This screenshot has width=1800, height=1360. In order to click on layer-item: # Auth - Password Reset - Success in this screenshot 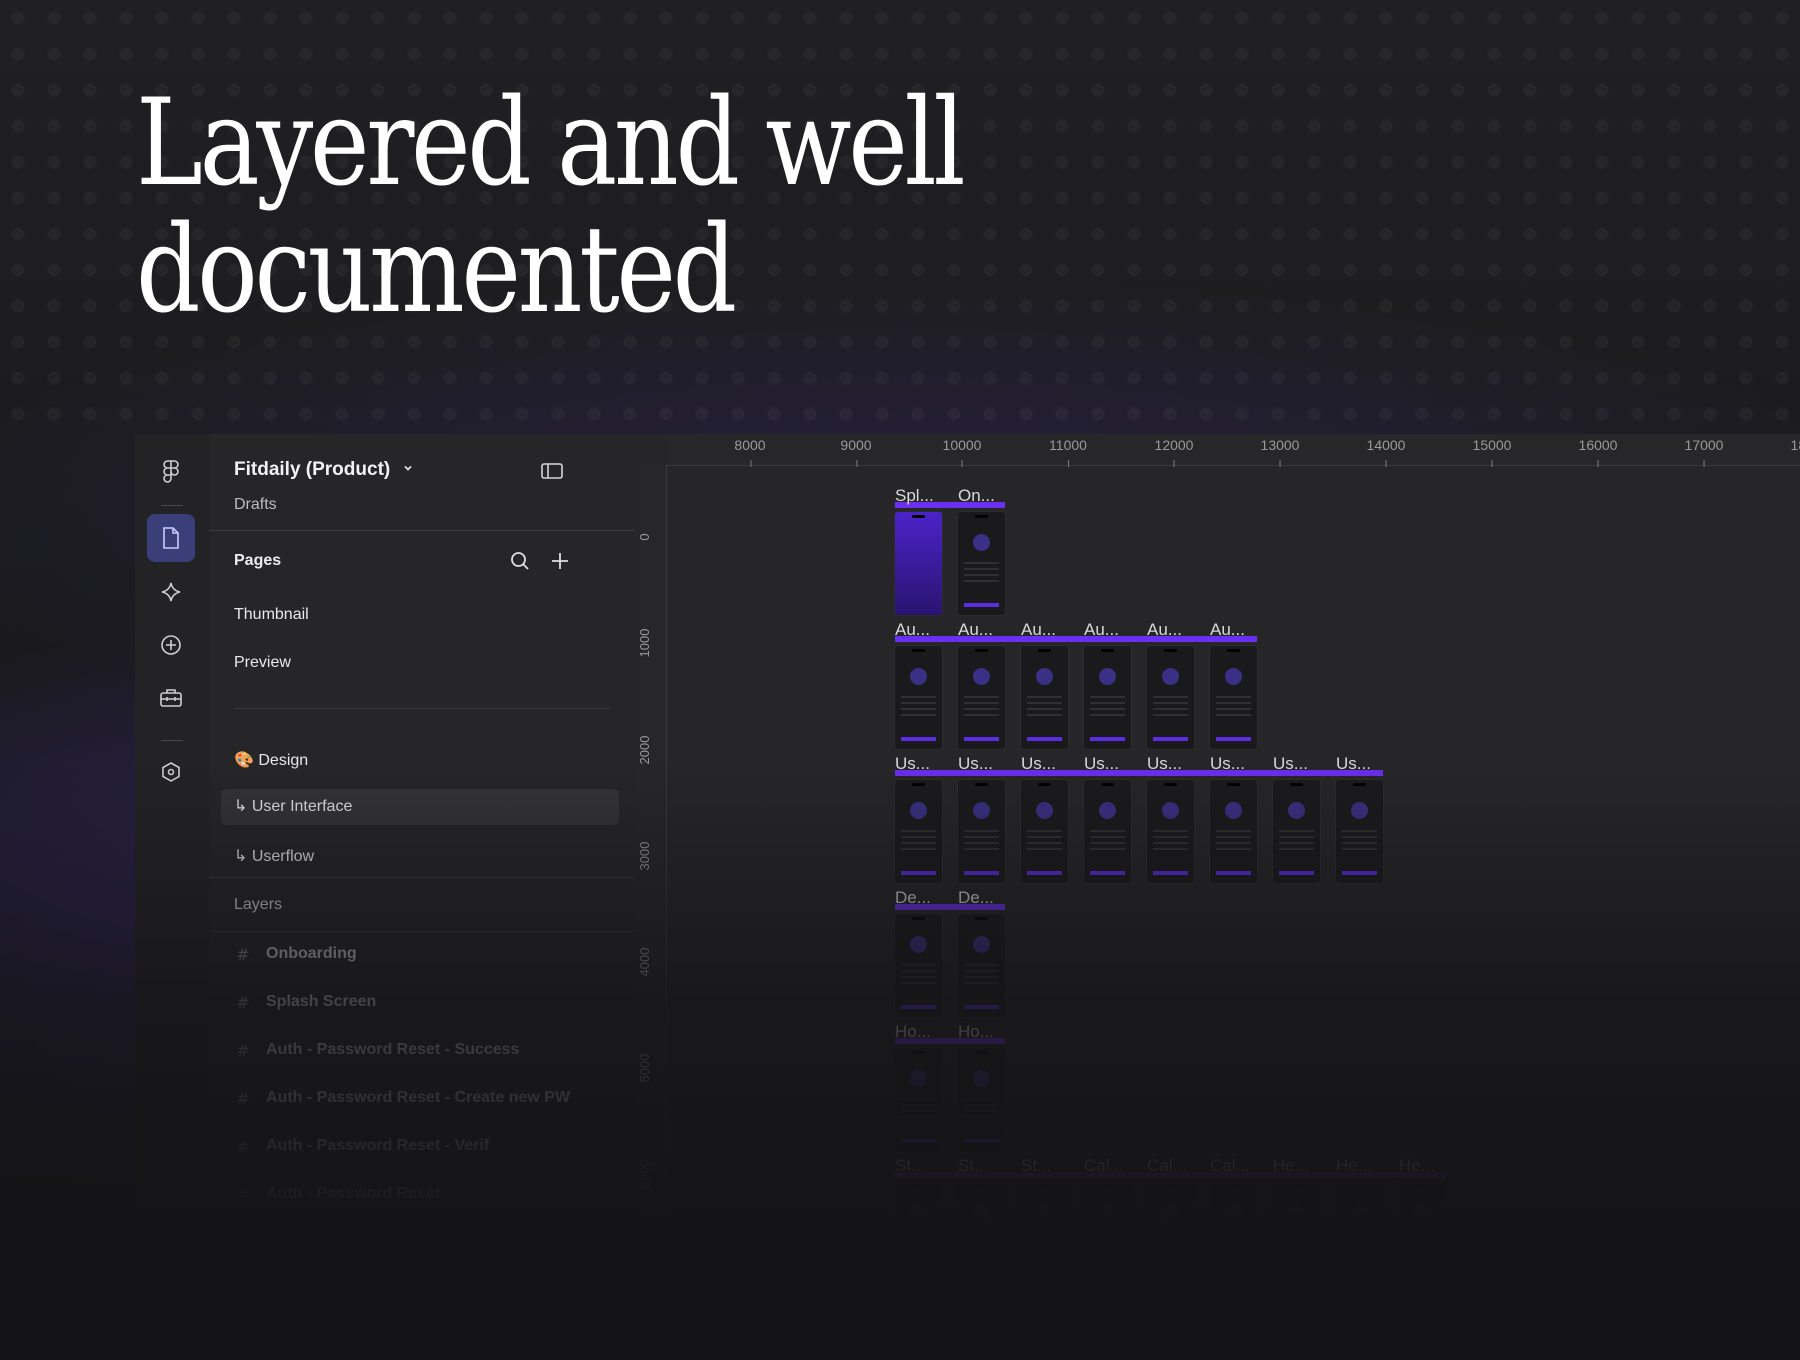, I will do `click(376, 1050)`.